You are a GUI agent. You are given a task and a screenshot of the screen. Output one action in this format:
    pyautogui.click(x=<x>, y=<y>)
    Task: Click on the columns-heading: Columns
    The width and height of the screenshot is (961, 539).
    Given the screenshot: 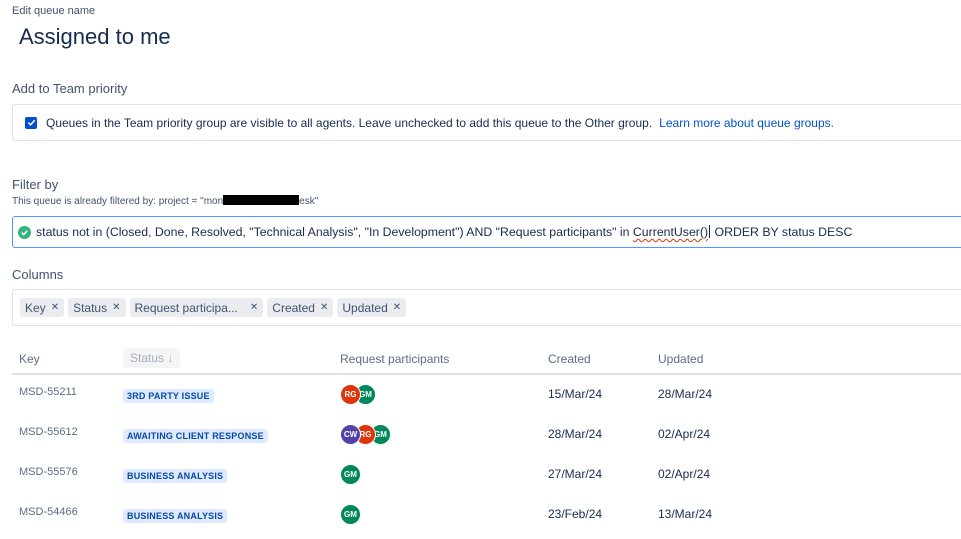 What is the action you would take?
    pyautogui.click(x=38, y=274)
    